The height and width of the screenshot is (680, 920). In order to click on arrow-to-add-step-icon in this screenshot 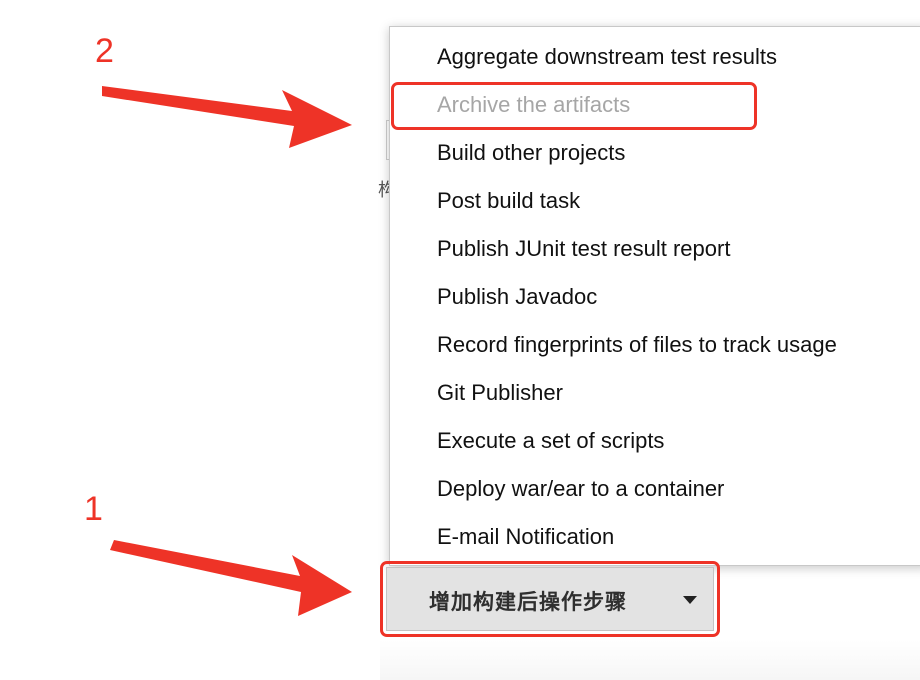, I will do `click(231, 578)`.